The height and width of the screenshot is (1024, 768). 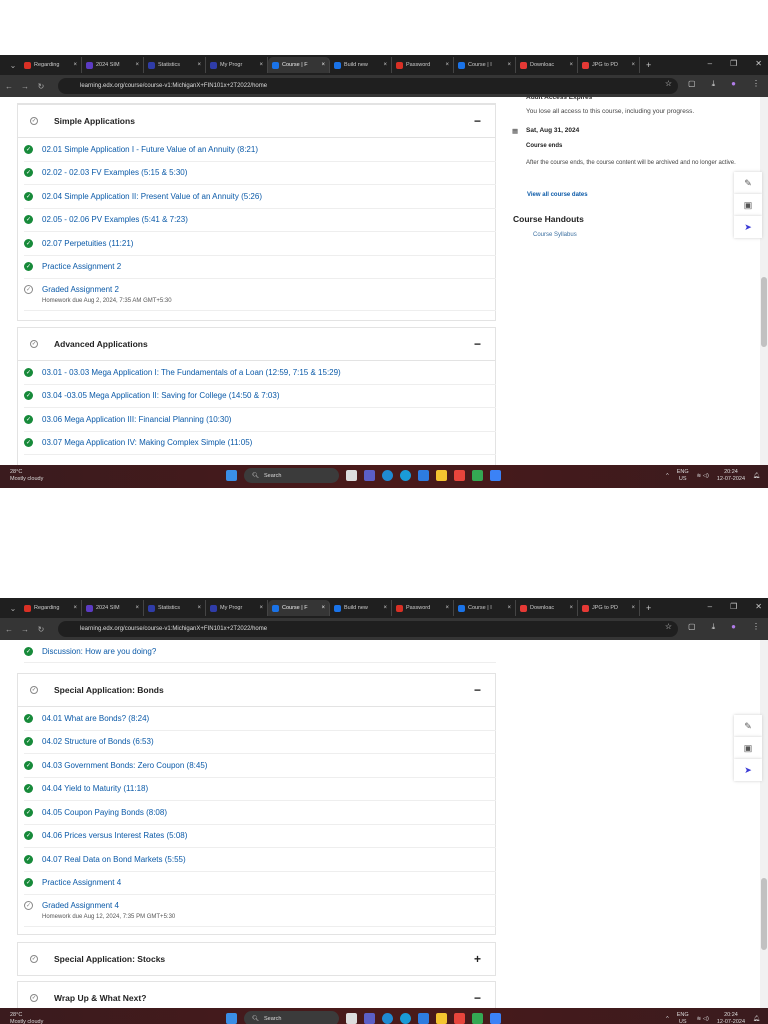 What do you see at coordinates (260, 267) in the screenshot?
I see `list-item: ✓ Practice Assignment 2` at bounding box center [260, 267].